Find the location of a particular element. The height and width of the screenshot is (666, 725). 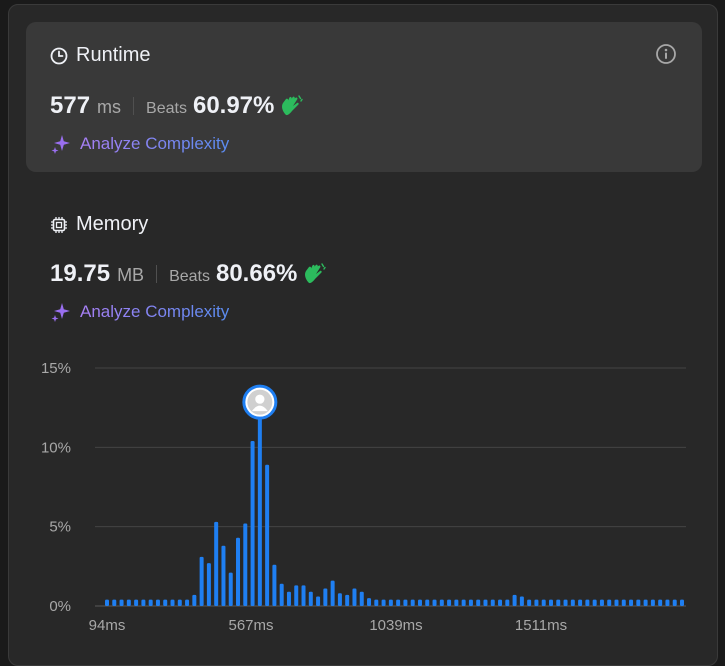

avatar-head is located at coordinates (260, 399).